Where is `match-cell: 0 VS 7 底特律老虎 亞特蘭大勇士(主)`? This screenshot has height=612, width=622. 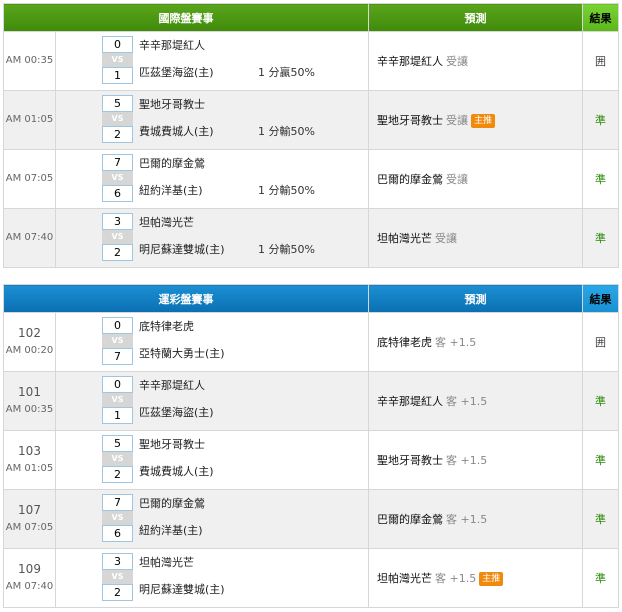
match-cell: 0 VS 7 底特律老虎 亞特蘭大勇士(主) is located at coordinates (212, 342).